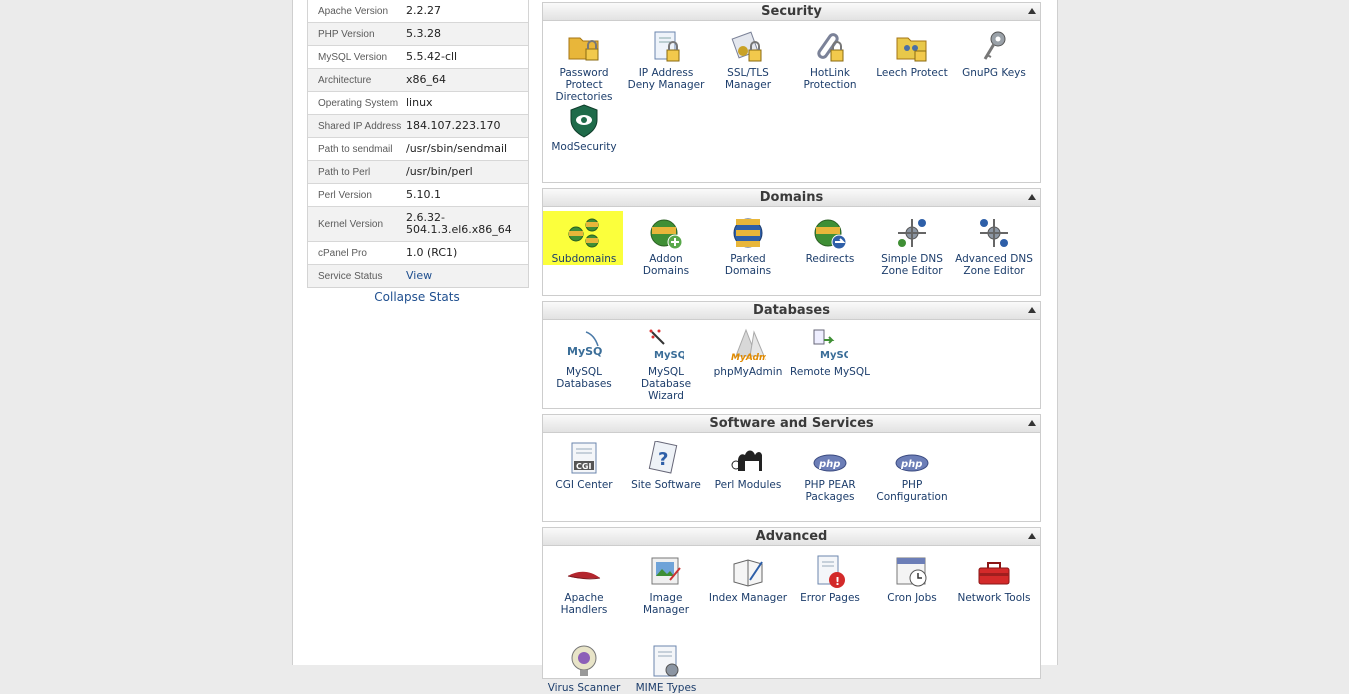 Image resolution: width=1349 pixels, height=694 pixels. Describe the element at coordinates (350, 276) in the screenshot. I see `stat-label: Service Status` at that location.